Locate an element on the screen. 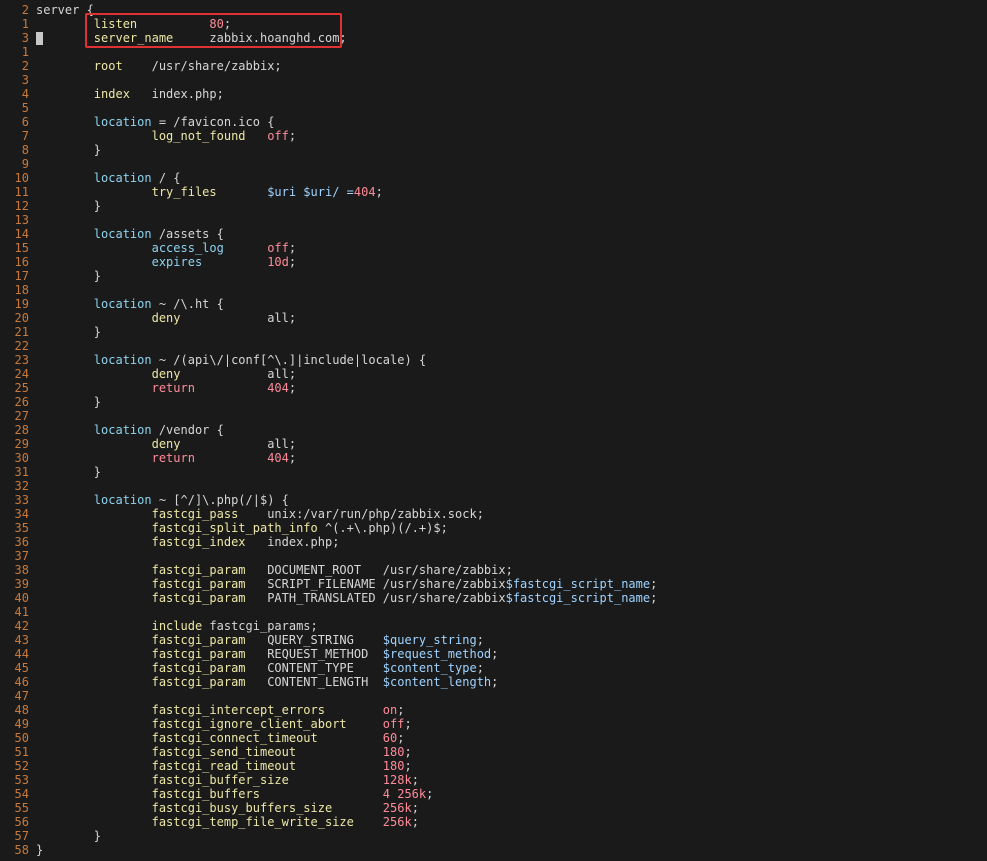  code-line: 33 location ~ [^/]\.php(/|$) { is located at coordinates (493, 500).